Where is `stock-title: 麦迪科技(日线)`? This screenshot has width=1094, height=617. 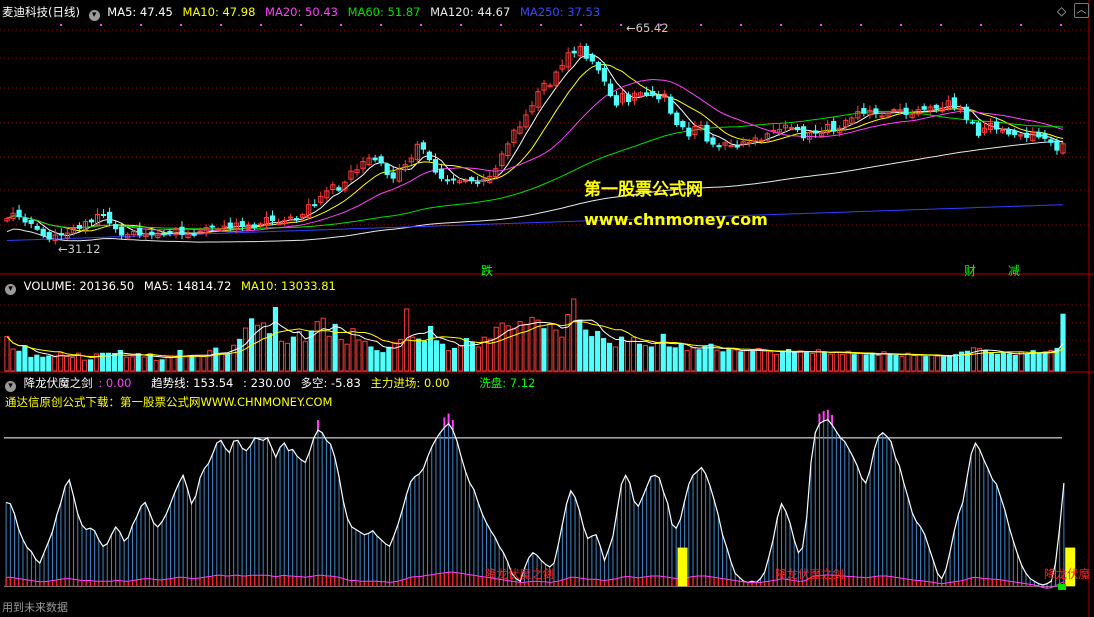 stock-title: 麦迪科技(日线) is located at coordinates (41, 12).